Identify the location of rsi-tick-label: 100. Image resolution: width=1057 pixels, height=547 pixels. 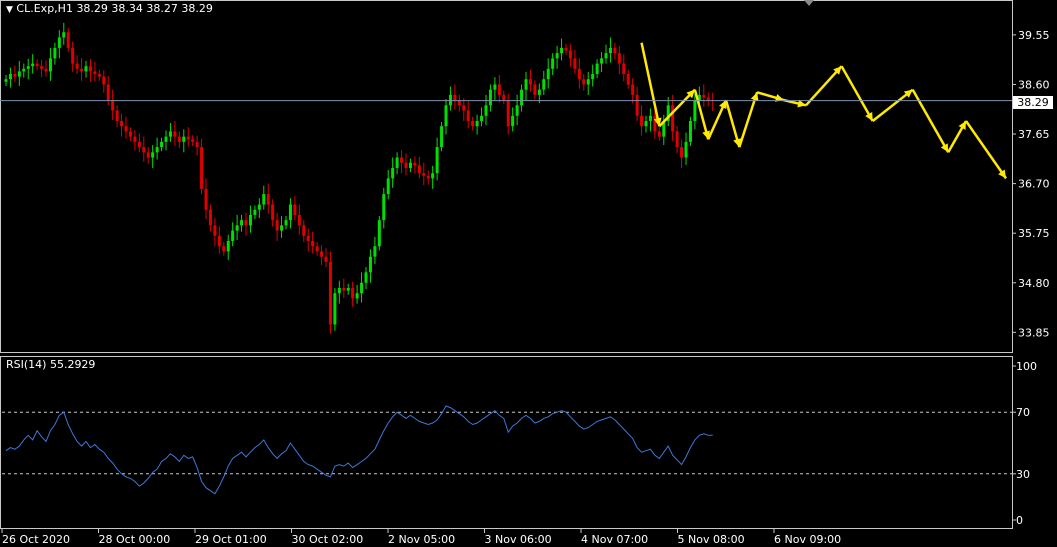
(1026, 366).